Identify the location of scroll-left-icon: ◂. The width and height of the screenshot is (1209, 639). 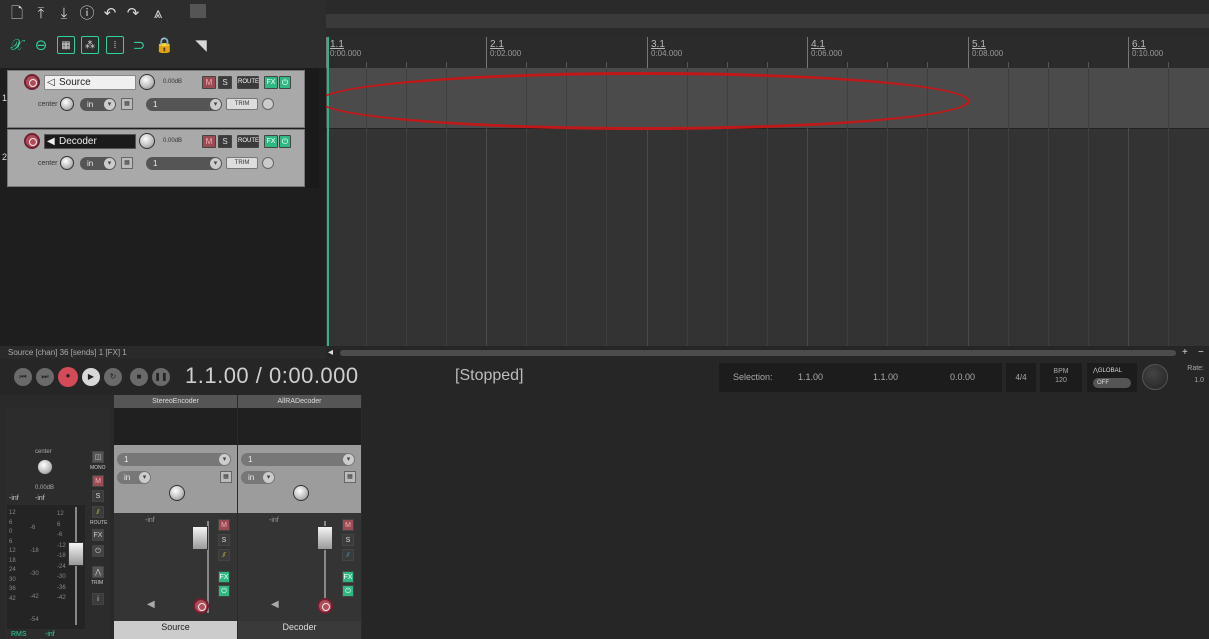
(330, 352).